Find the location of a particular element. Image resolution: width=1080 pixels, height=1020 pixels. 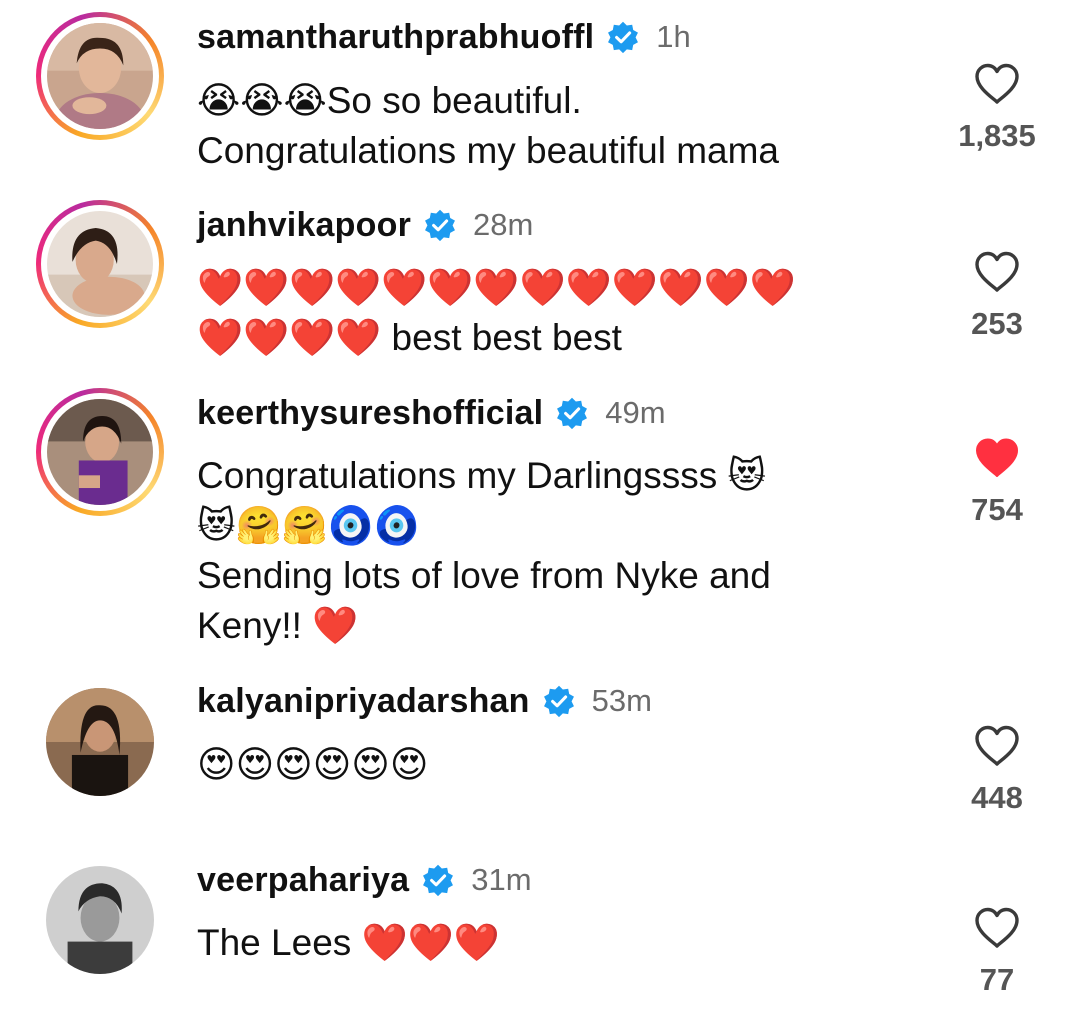

username-link: kalyanipriyadarshan is located at coordinates (363, 701).